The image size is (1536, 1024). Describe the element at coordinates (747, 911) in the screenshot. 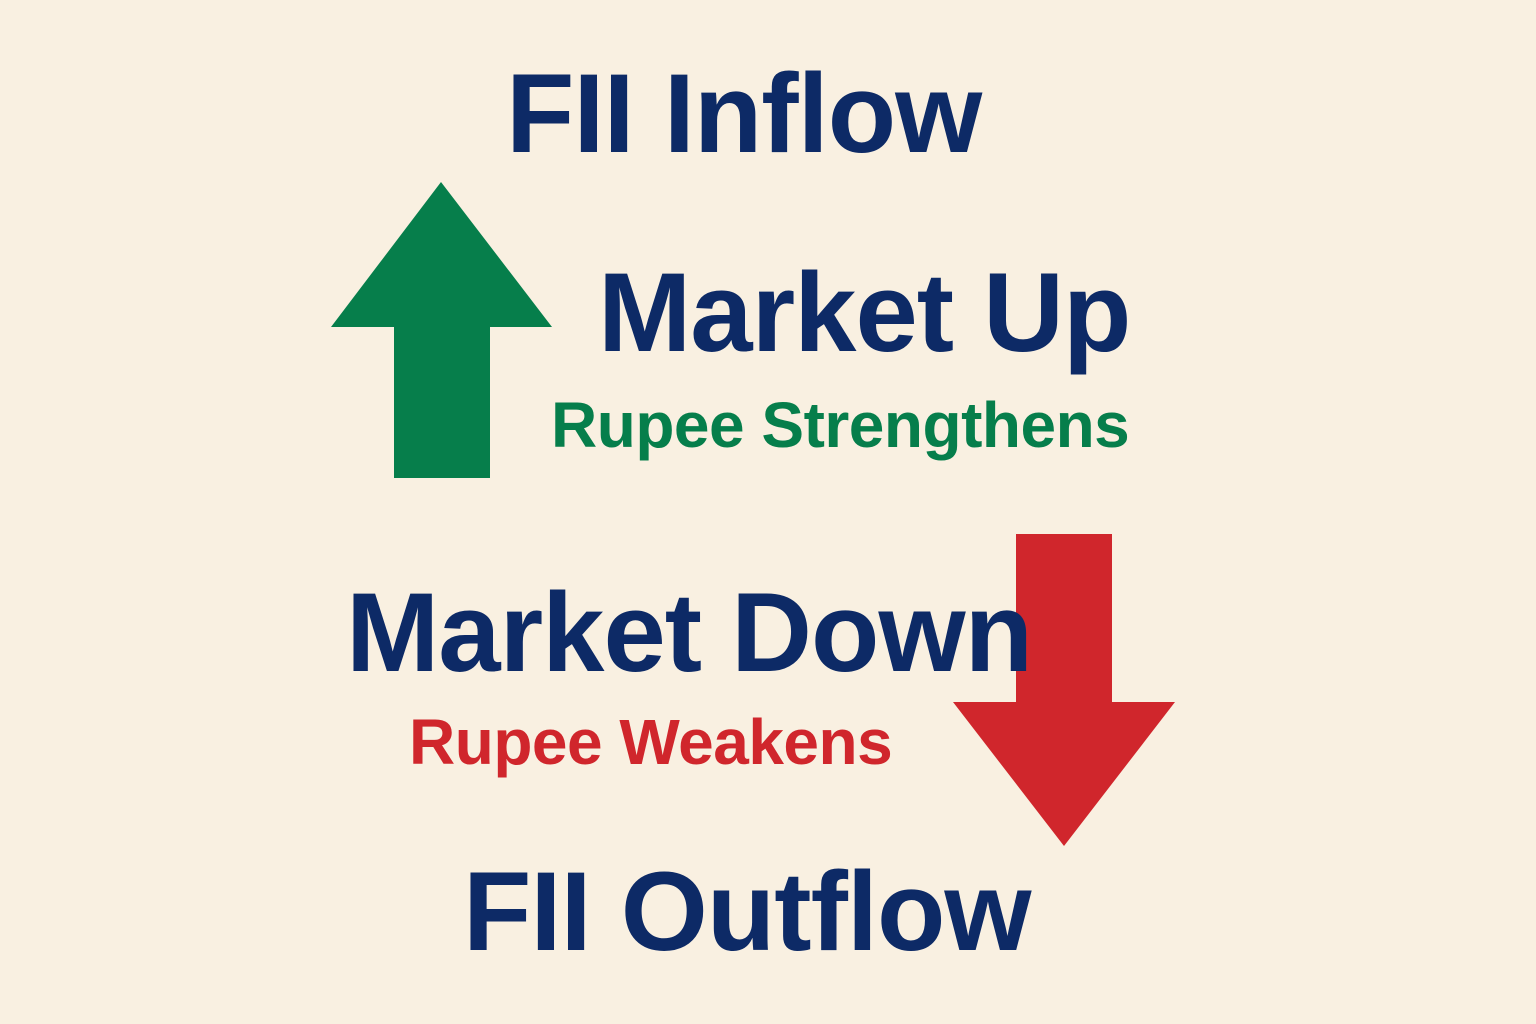

I see `fii-outflow-label: FII Outflow` at that location.